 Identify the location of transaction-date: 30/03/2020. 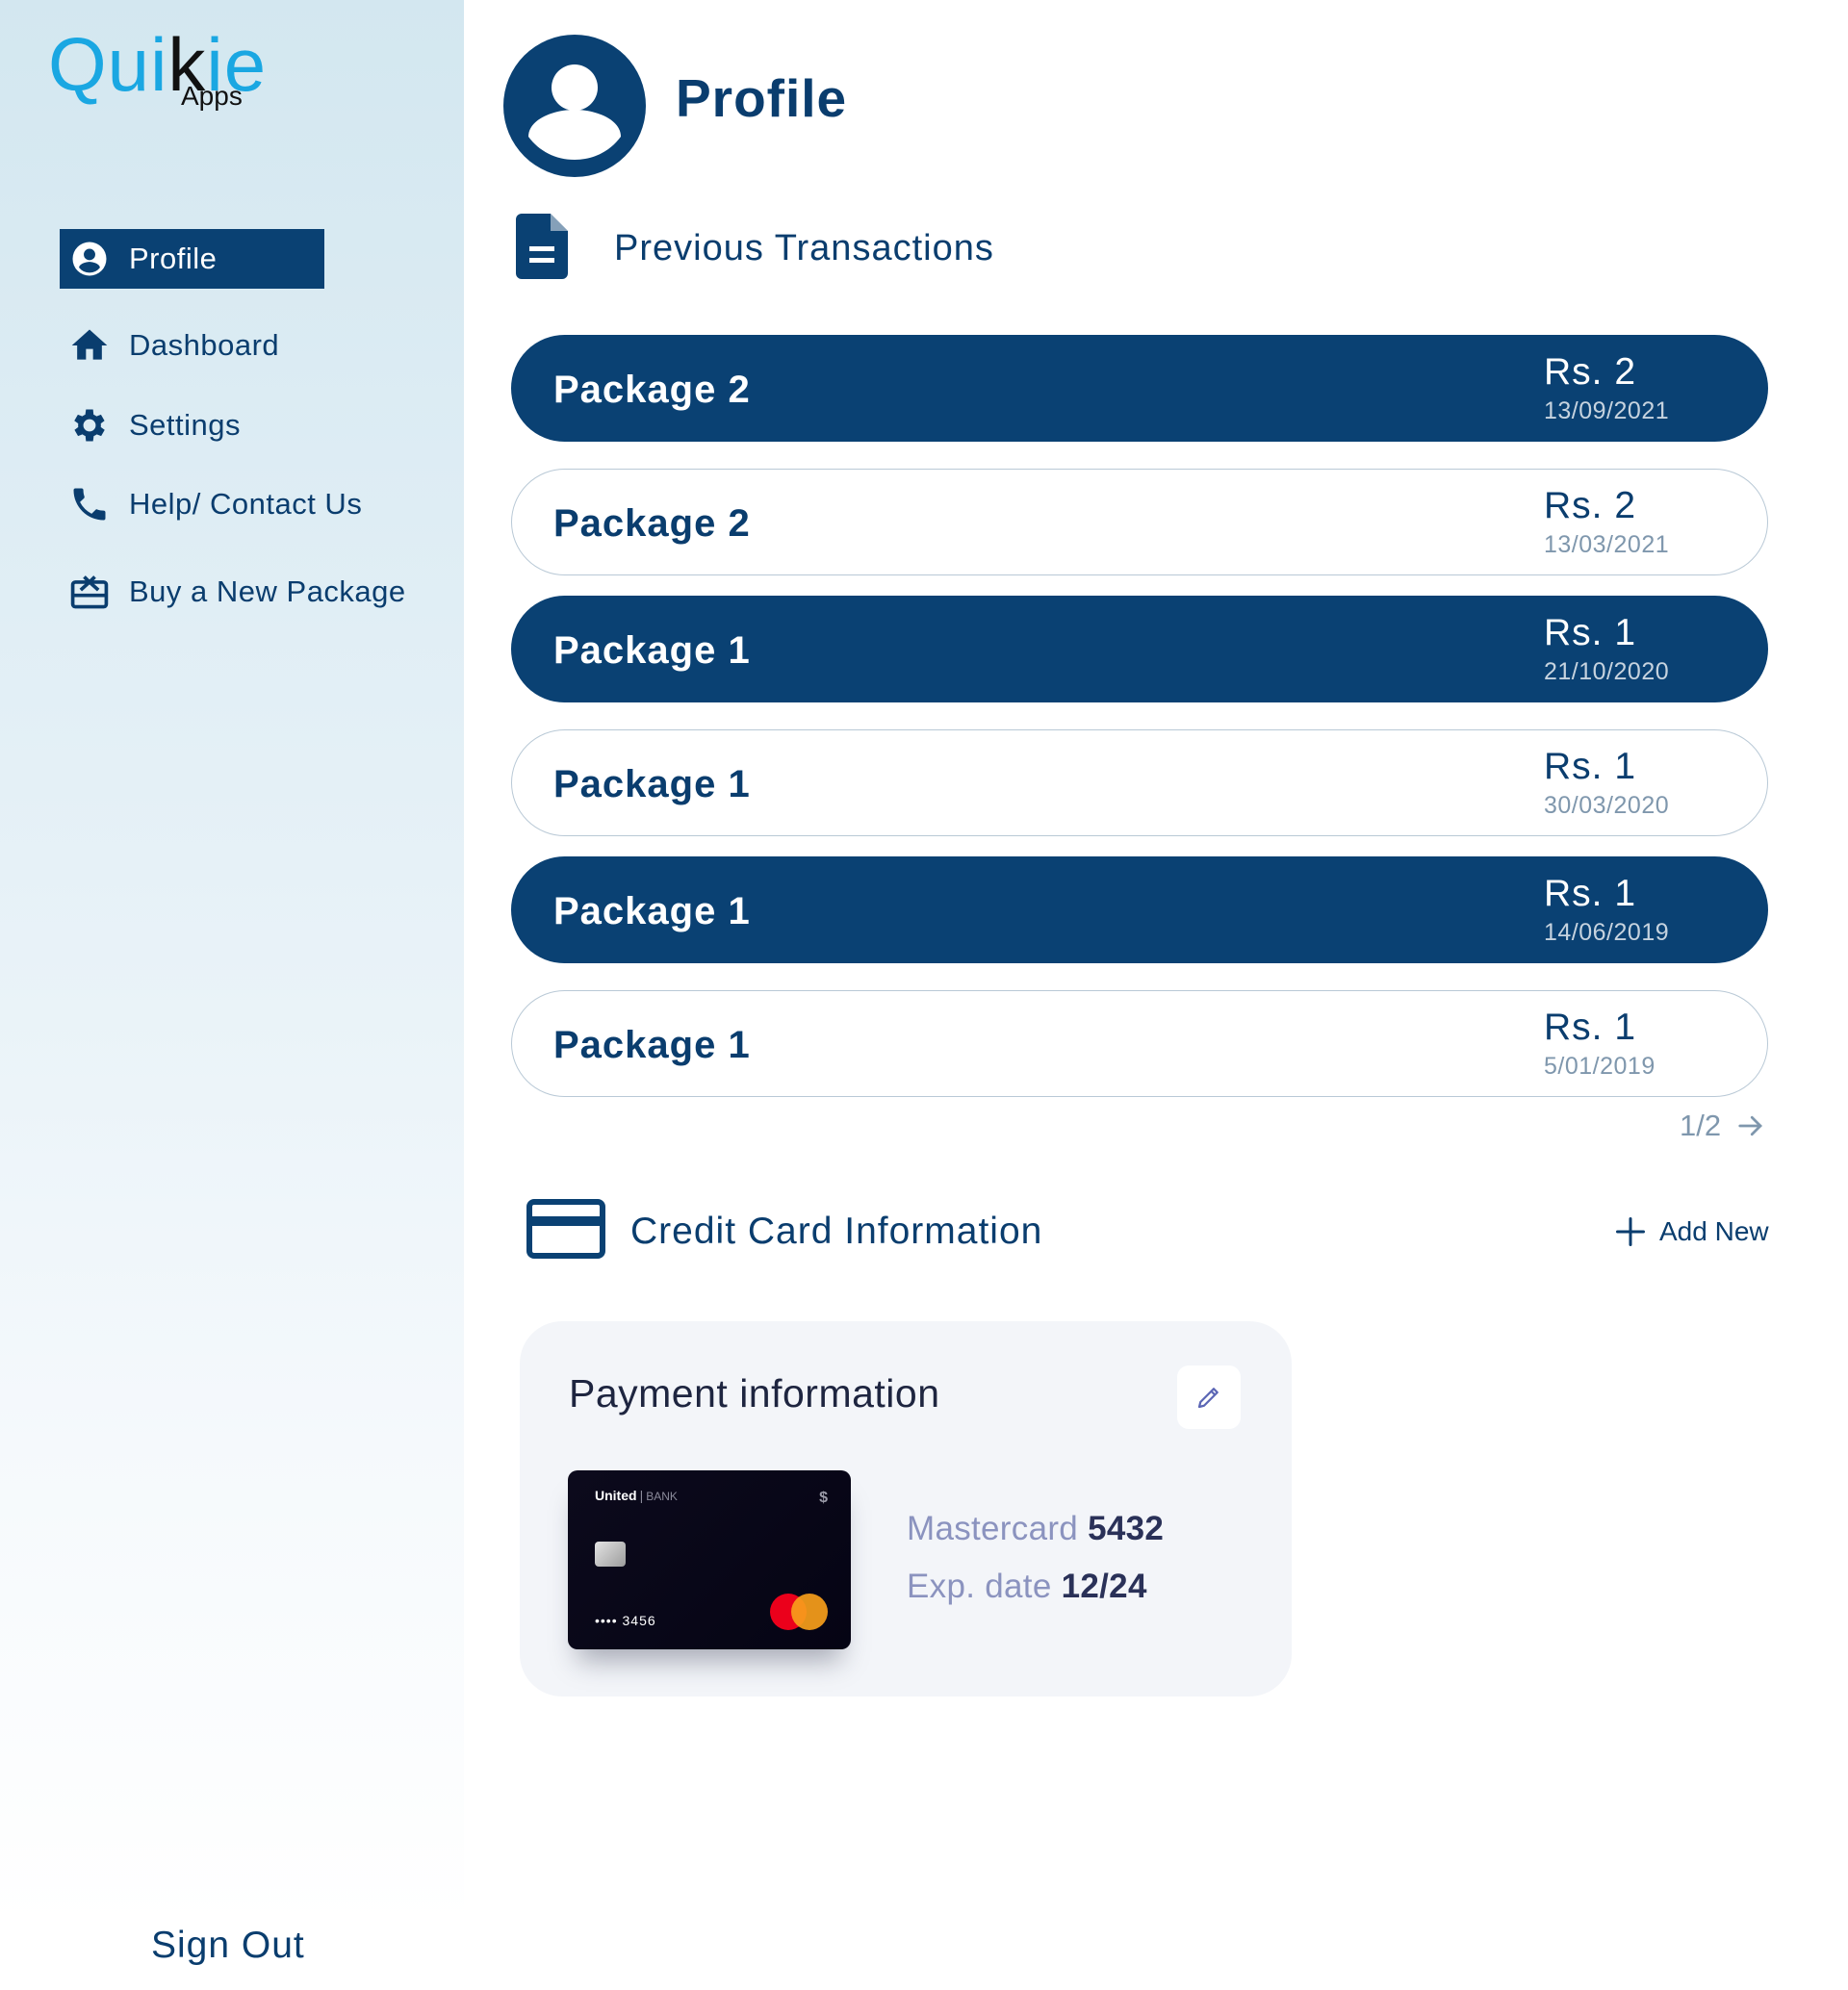
(1607, 805).